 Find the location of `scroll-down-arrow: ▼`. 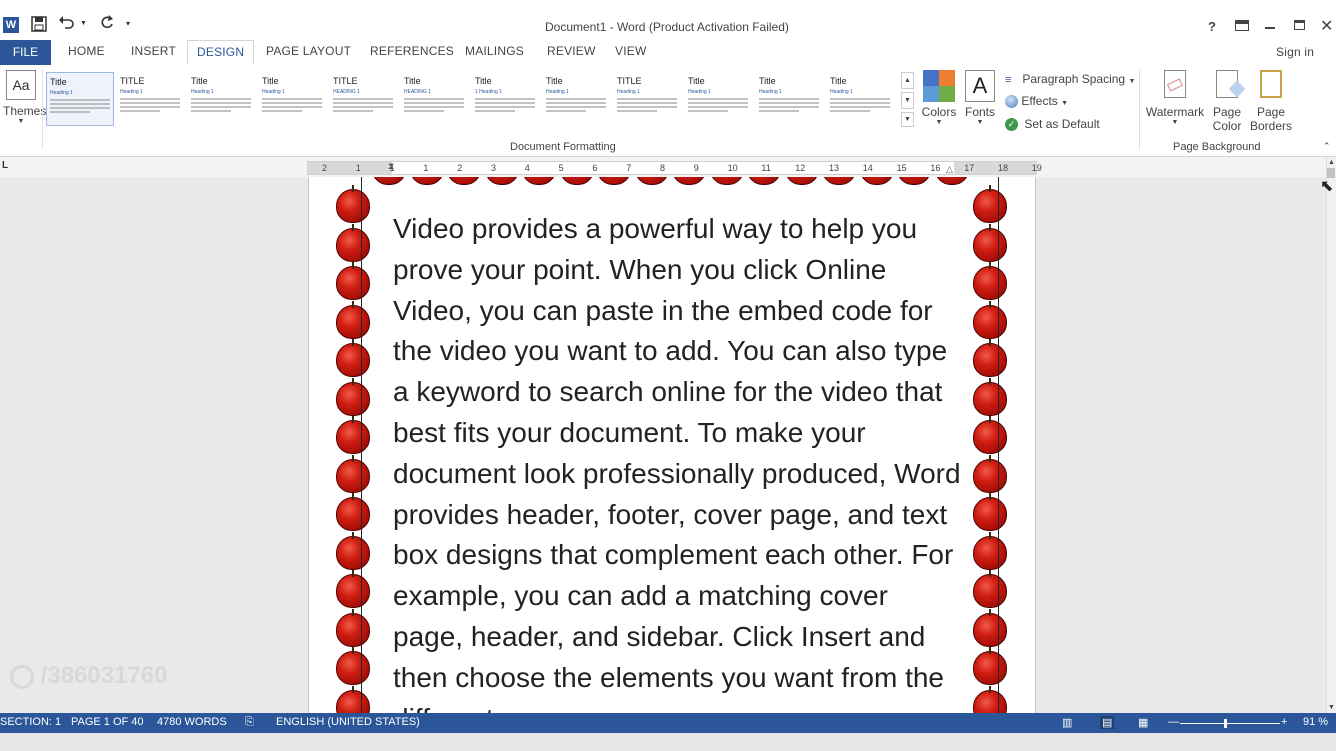

scroll-down-arrow: ▼ is located at coordinates (1331, 707).